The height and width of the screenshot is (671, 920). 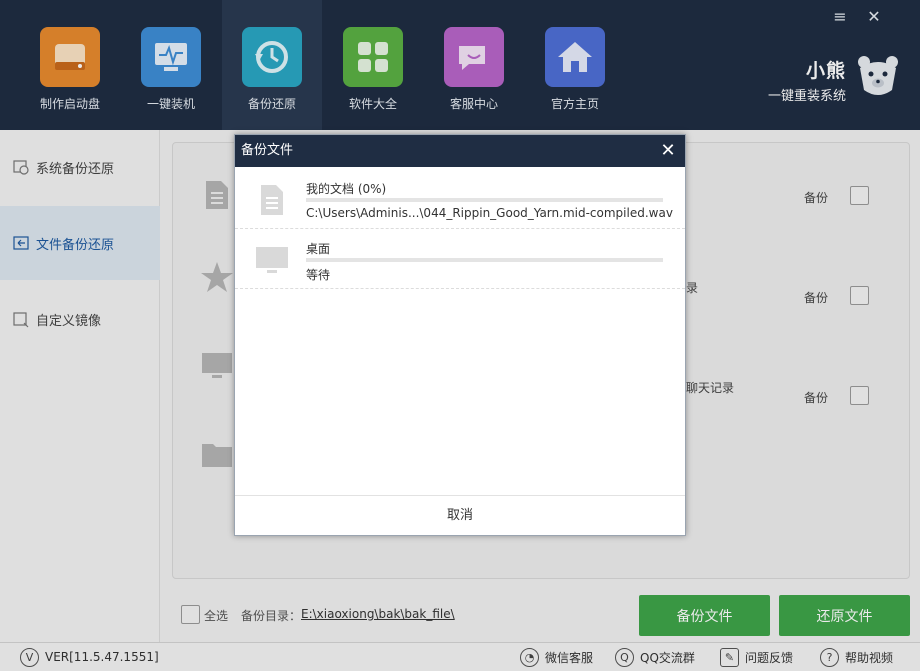 I want to click on document-icon, so click(x=272, y=200).